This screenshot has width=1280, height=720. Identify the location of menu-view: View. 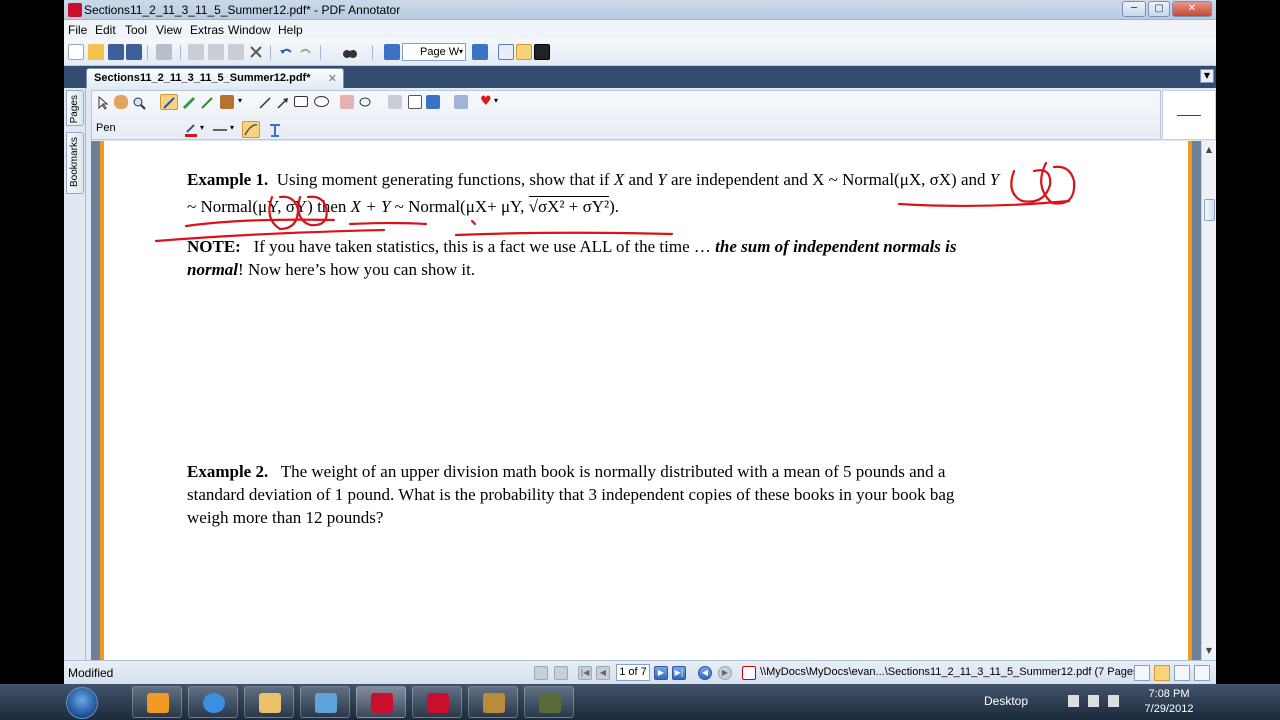
(169, 30).